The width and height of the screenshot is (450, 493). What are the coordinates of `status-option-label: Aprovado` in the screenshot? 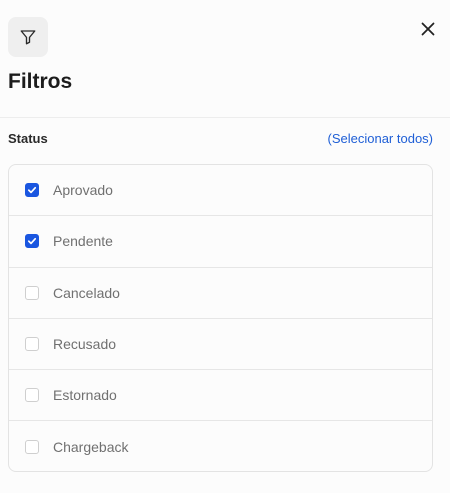 It's located at (83, 190).